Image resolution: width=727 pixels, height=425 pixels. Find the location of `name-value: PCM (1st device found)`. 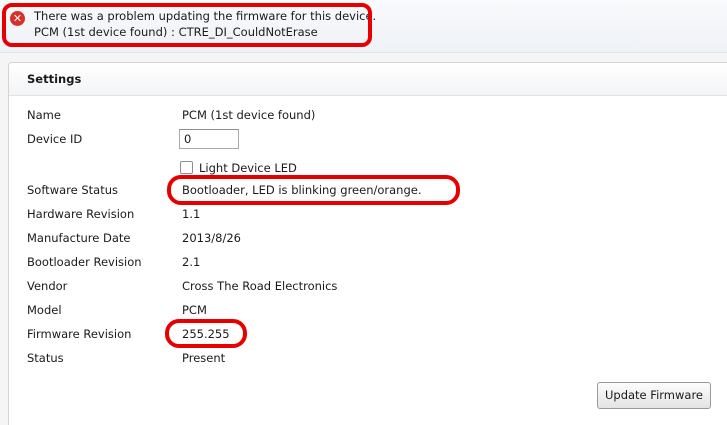

name-value: PCM (1st device found) is located at coordinates (249, 115).